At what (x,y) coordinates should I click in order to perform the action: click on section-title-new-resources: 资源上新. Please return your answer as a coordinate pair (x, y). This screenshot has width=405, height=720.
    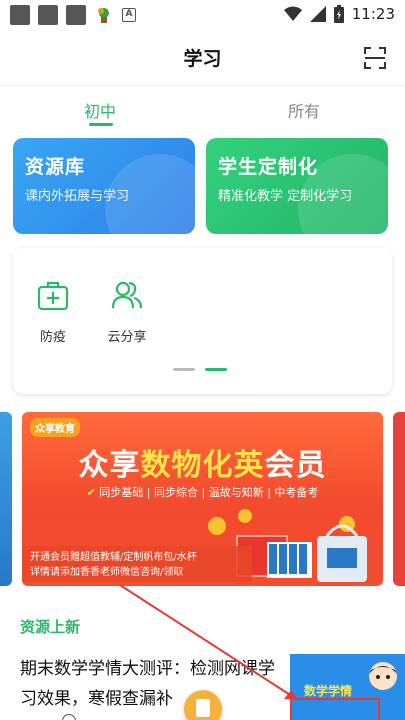
    Looking at the image, I should click on (50, 627).